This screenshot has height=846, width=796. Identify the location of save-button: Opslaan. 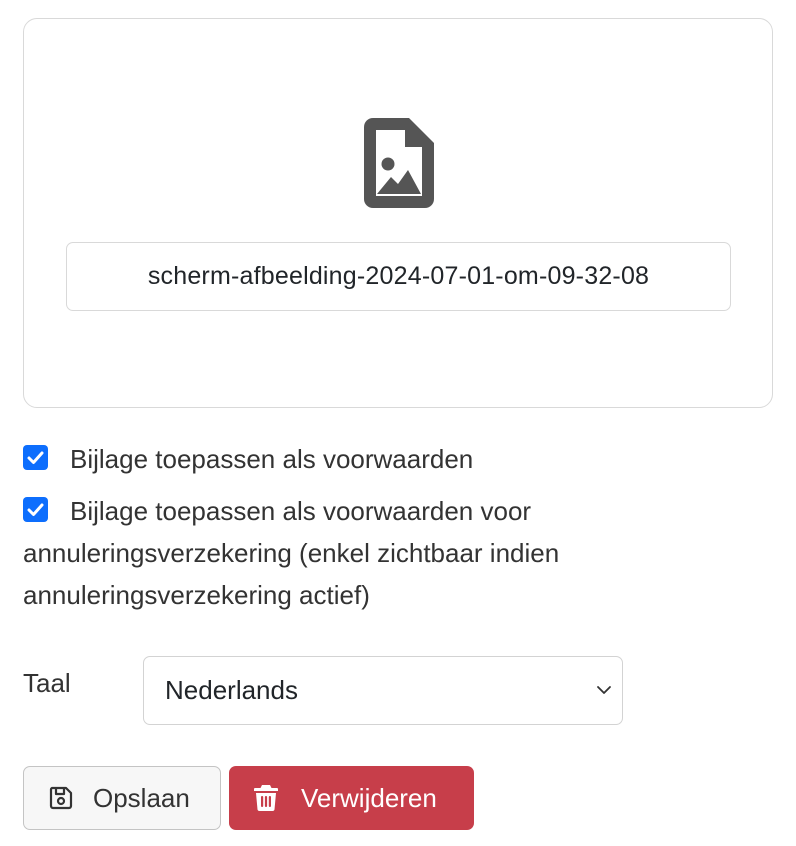
(122, 798).